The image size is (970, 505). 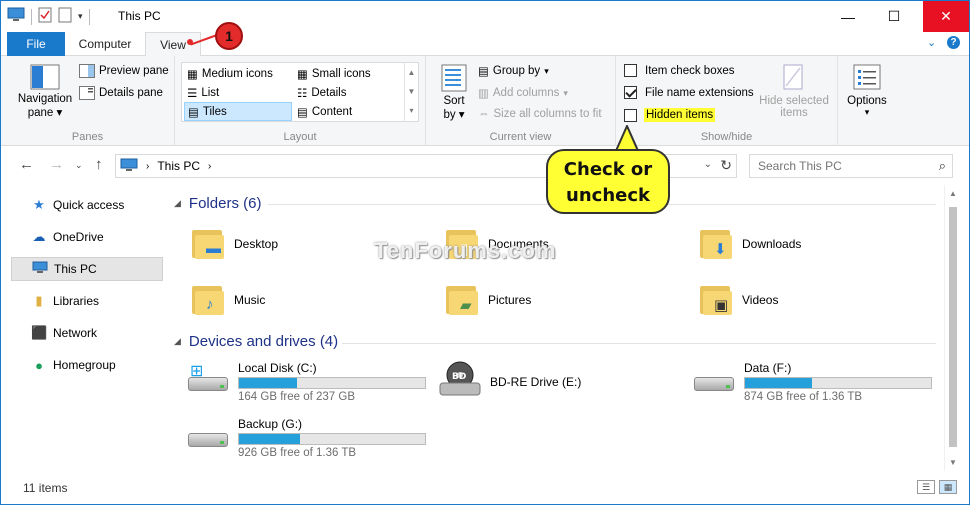 What do you see at coordinates (948, 487) in the screenshot?
I see `large-icons-view-icon: ▦` at bounding box center [948, 487].